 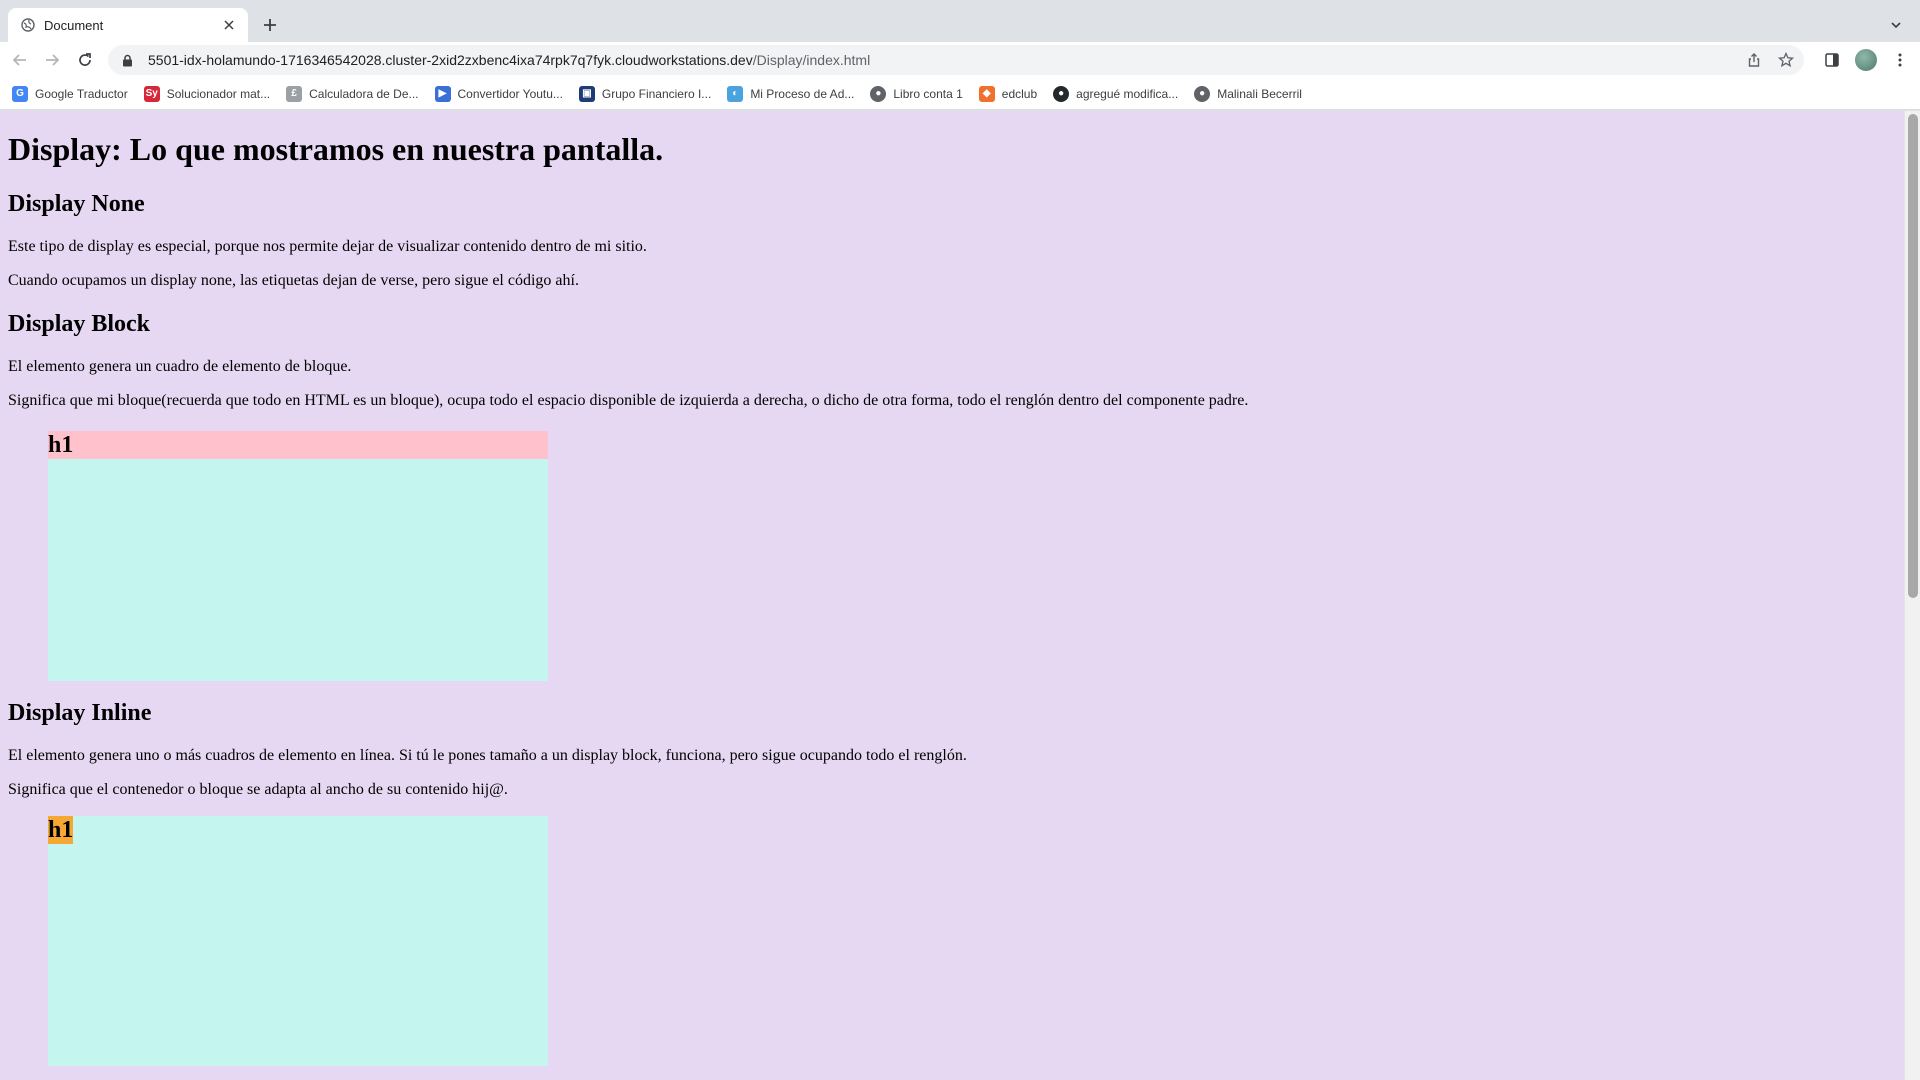 What do you see at coordinates (1786, 60) in the screenshot?
I see `bookmark-star-icon` at bounding box center [1786, 60].